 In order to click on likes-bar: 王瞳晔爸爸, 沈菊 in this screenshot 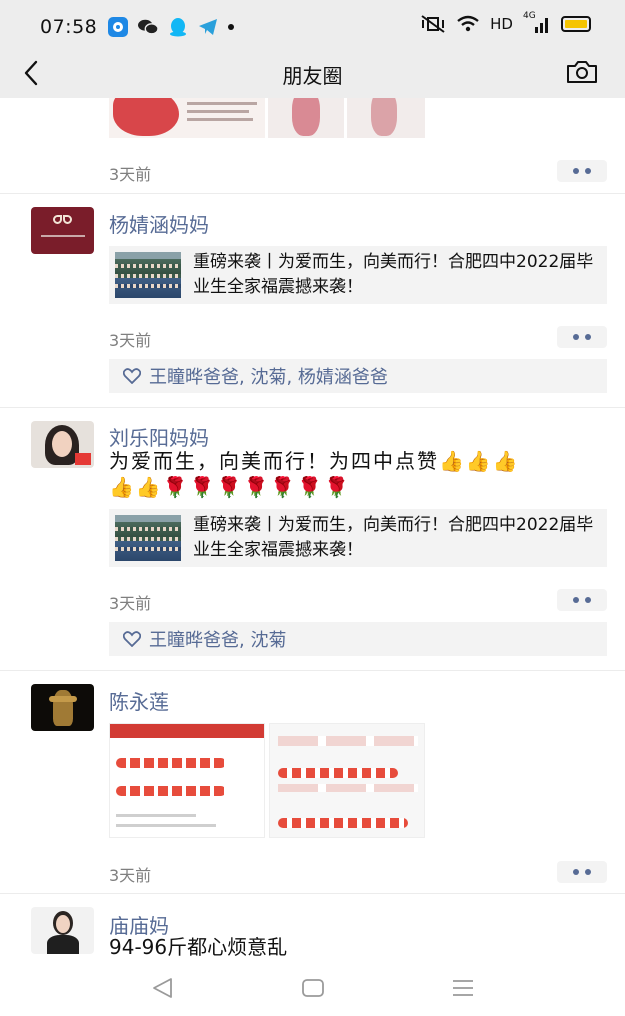, I will do `click(358, 639)`.